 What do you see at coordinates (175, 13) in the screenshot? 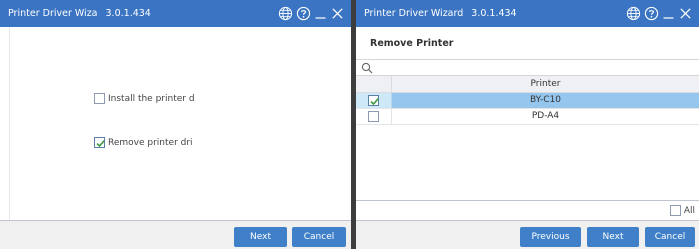
I see `left-title-bar: Printer Driver Wiza 3.0.1.434` at bounding box center [175, 13].